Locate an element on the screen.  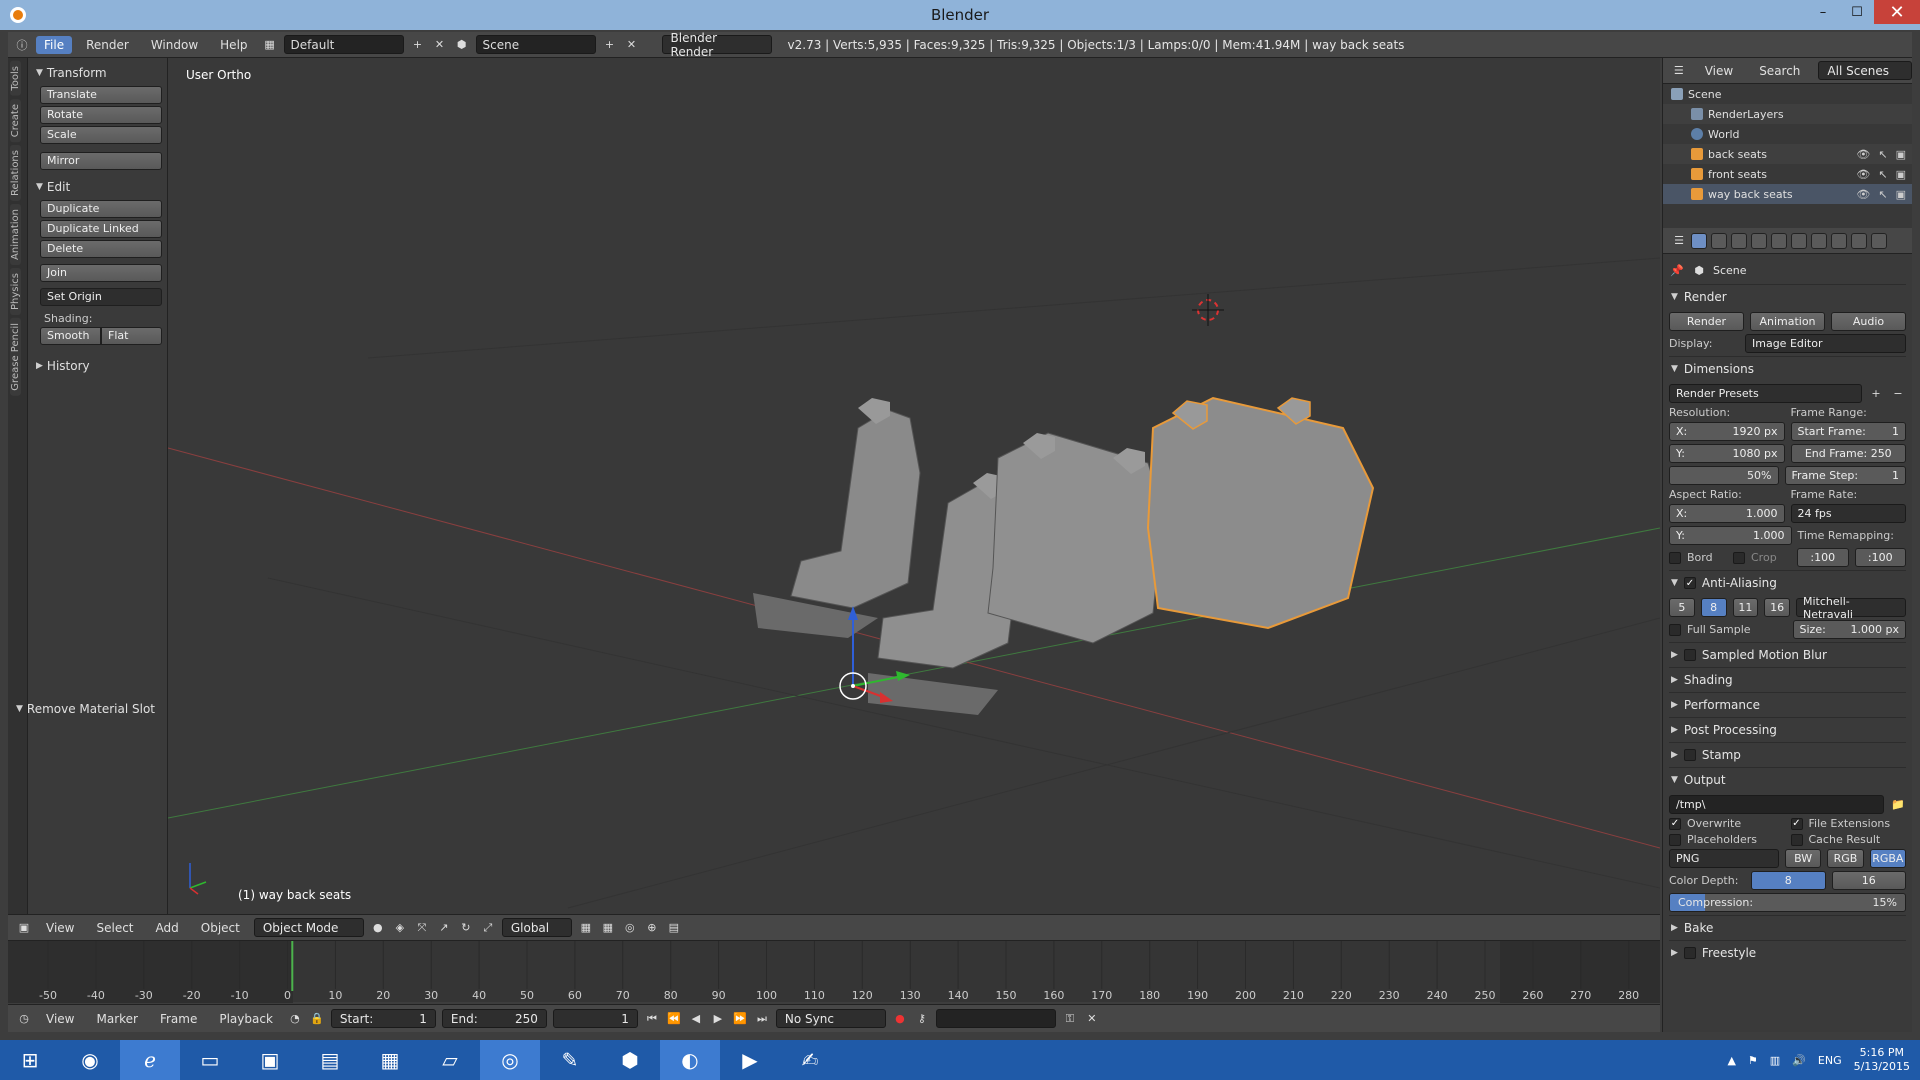
start-frame-field: Start: 1 is located at coordinates (383, 1018).